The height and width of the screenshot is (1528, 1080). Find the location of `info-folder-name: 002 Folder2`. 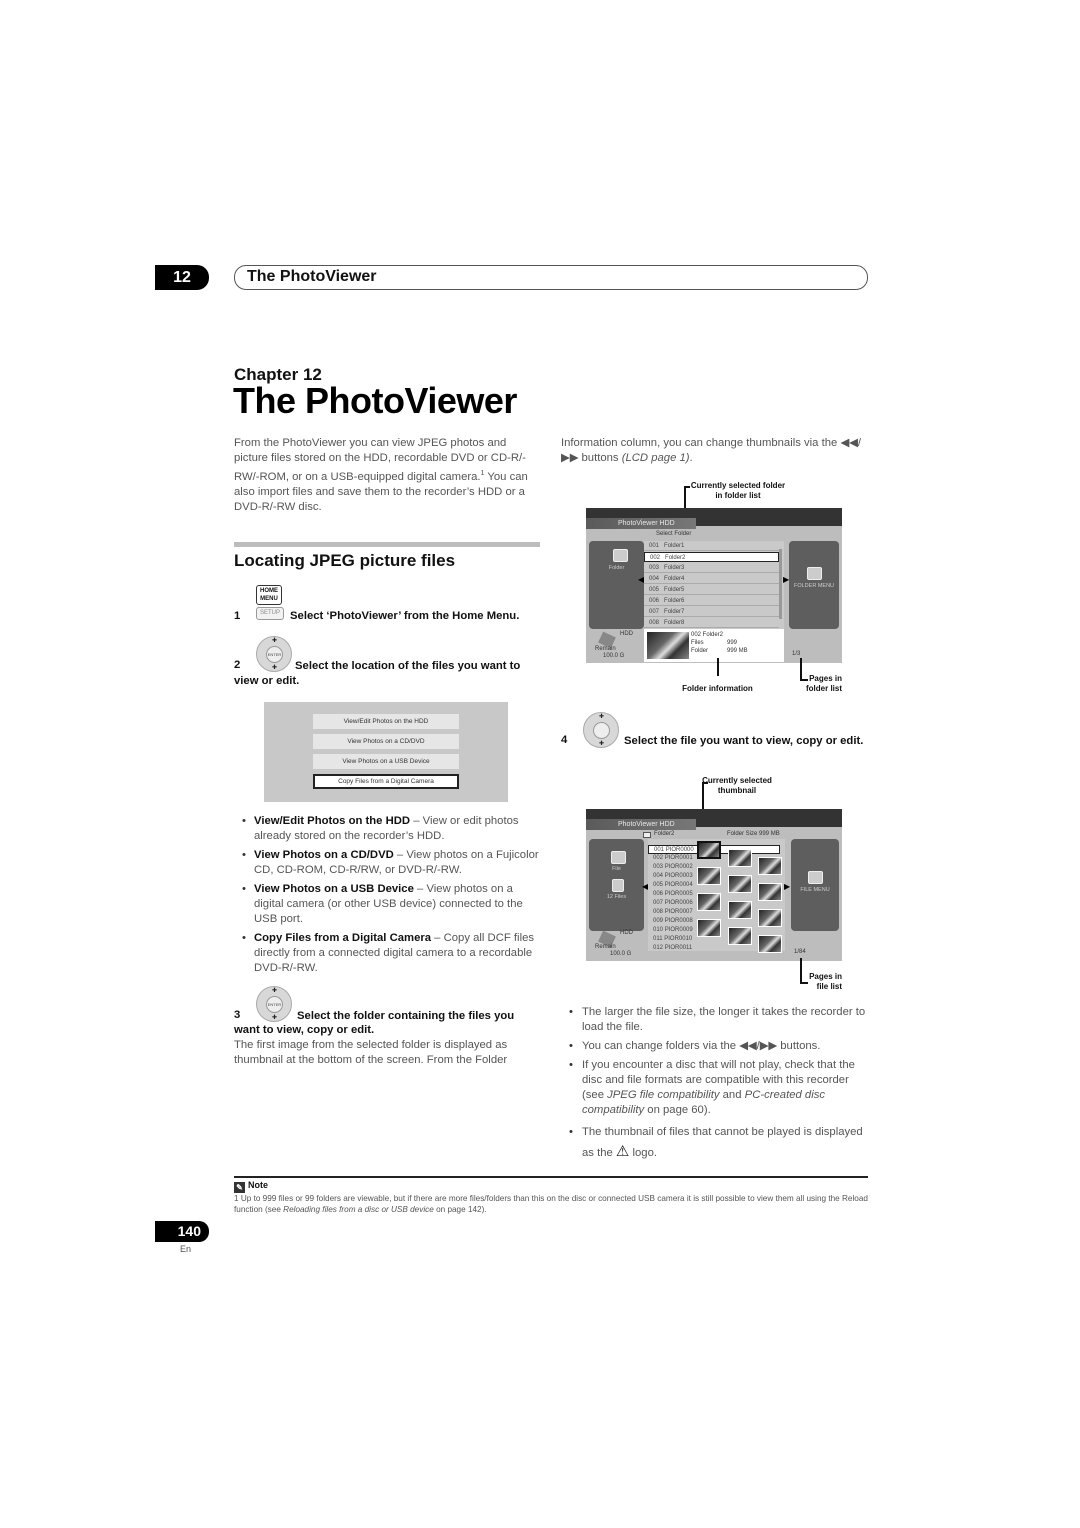

info-folder-name: 002 Folder2 is located at coordinates (707, 635).